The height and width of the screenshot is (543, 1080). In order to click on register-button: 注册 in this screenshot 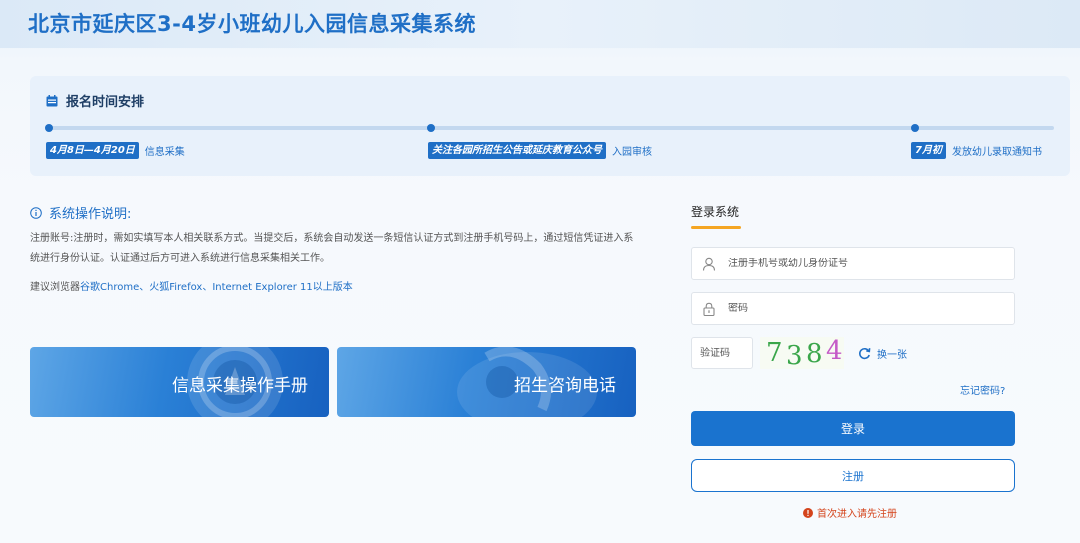, I will do `click(853, 475)`.